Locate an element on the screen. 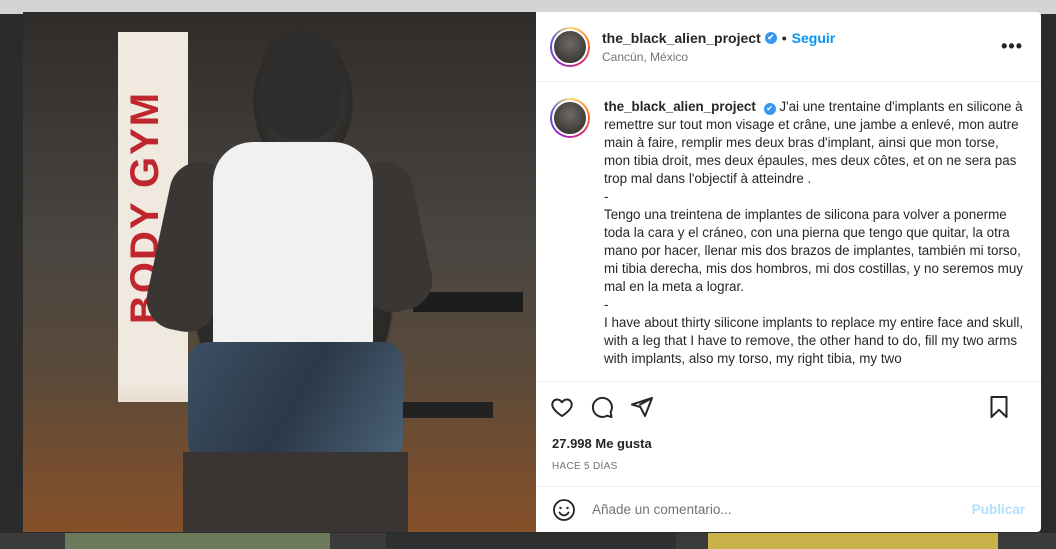  heart-icon is located at coordinates (562, 407).